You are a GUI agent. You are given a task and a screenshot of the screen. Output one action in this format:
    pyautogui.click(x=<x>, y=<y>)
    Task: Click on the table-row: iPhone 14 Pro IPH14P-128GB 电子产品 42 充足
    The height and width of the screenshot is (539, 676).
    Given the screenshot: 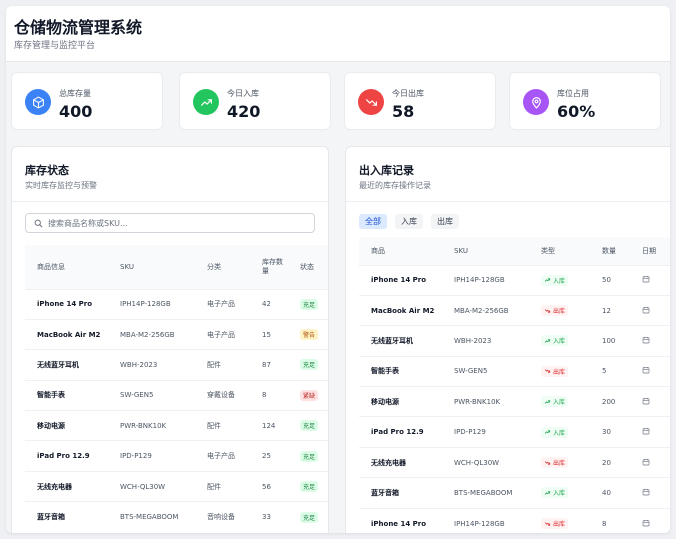 What is the action you would take?
    pyautogui.click(x=176, y=304)
    